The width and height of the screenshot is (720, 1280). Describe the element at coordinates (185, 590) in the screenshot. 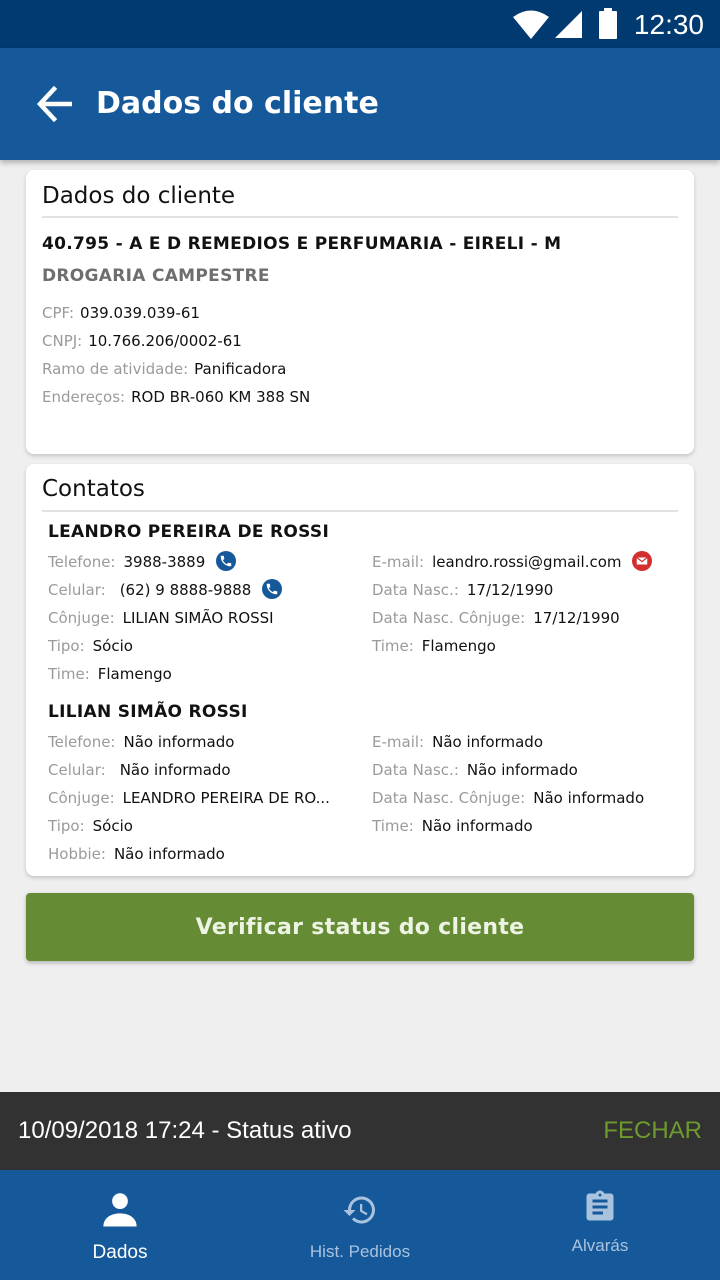

I see `mobile-value: (62) 9 8888-9888` at that location.